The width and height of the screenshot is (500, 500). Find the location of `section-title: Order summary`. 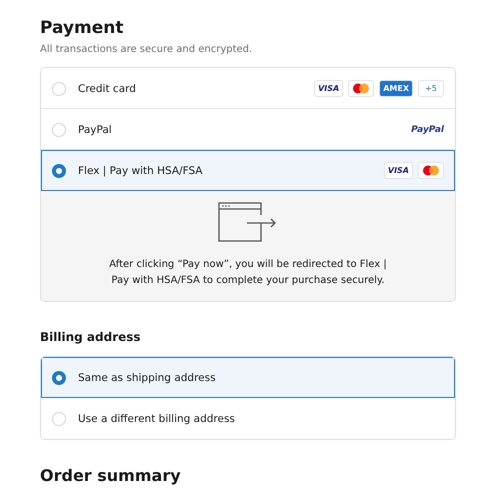

section-title: Order summary is located at coordinates (111, 475).